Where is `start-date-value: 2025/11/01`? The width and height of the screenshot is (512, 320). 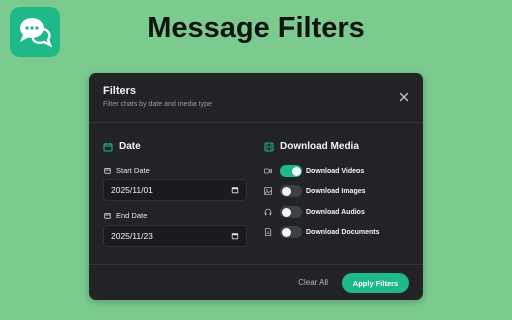
start-date-value: 2025/11/01 is located at coordinates (132, 190).